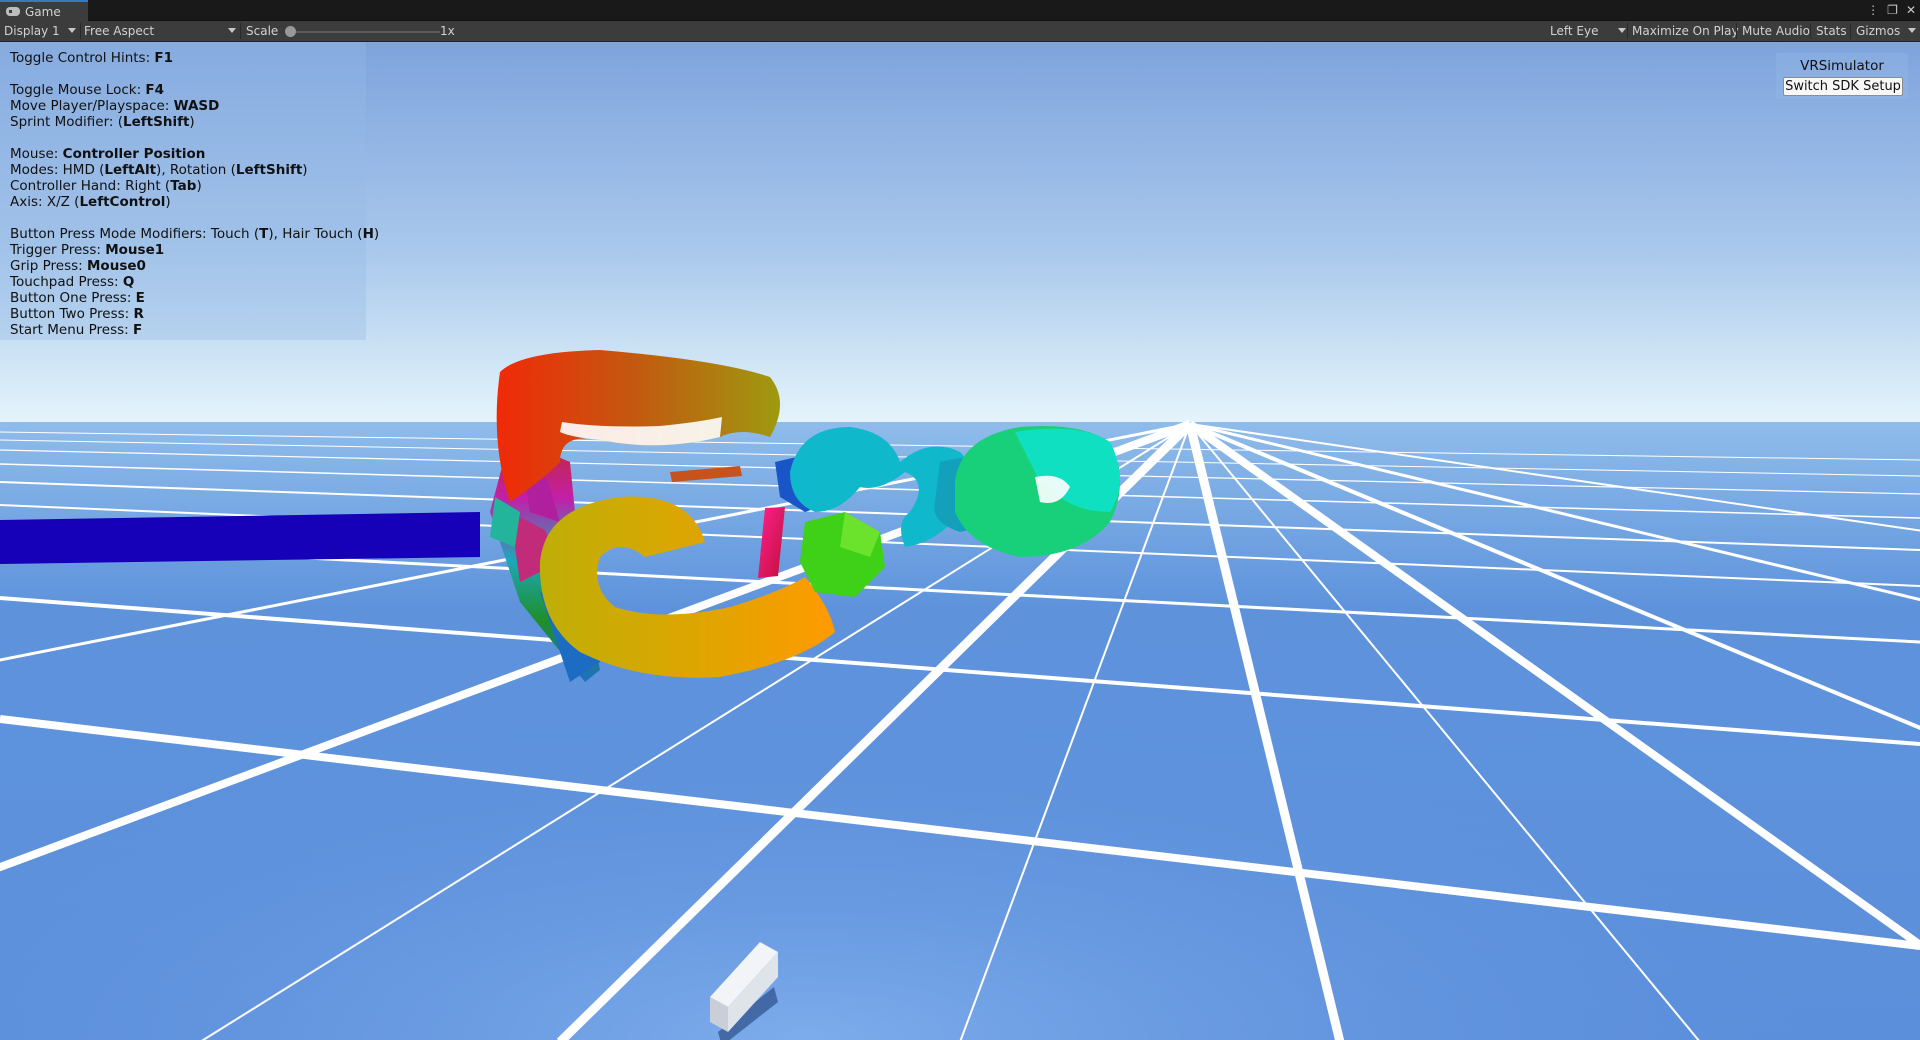 This screenshot has width=1920, height=1040. Describe the element at coordinates (290, 31) in the screenshot. I see `scale-slider-thumb` at that location.